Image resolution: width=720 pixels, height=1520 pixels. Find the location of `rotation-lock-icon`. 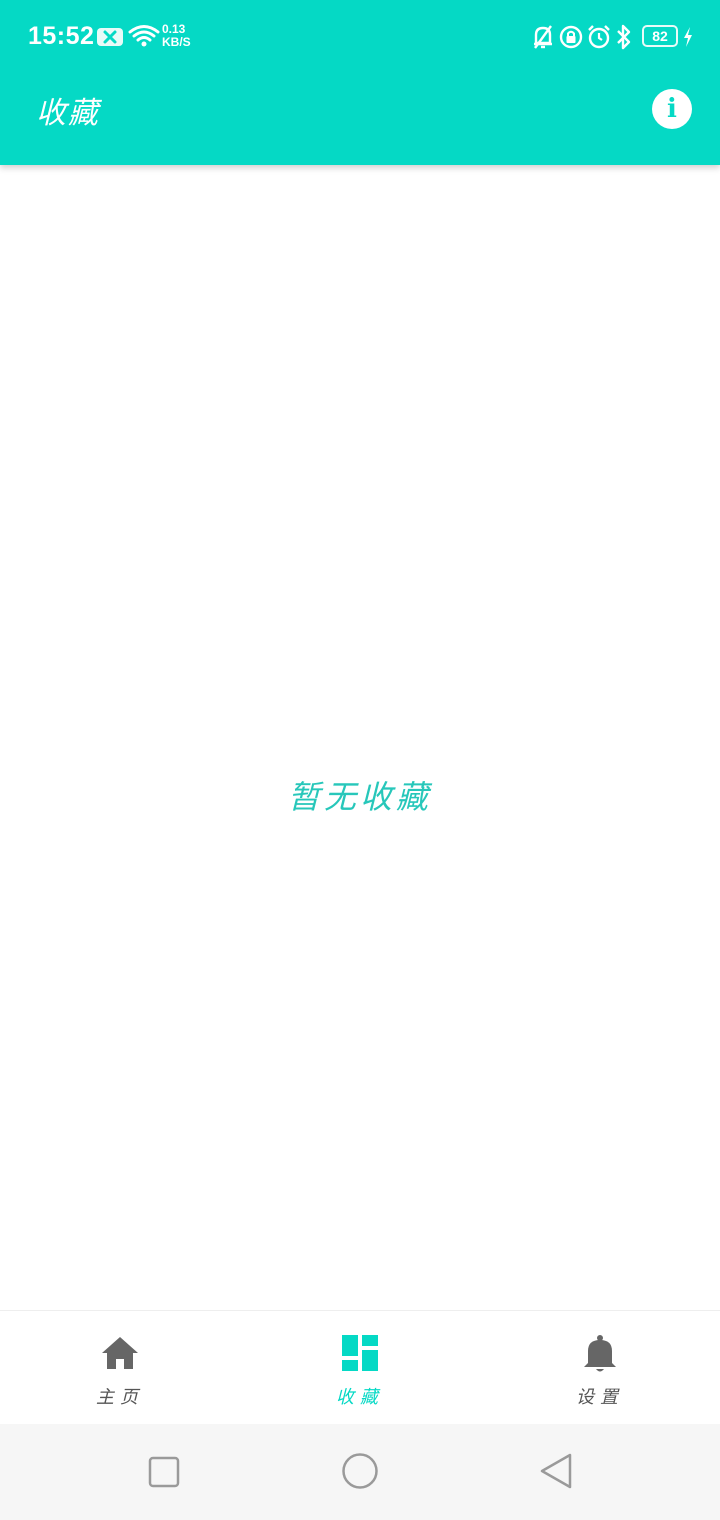

rotation-lock-icon is located at coordinates (571, 37).